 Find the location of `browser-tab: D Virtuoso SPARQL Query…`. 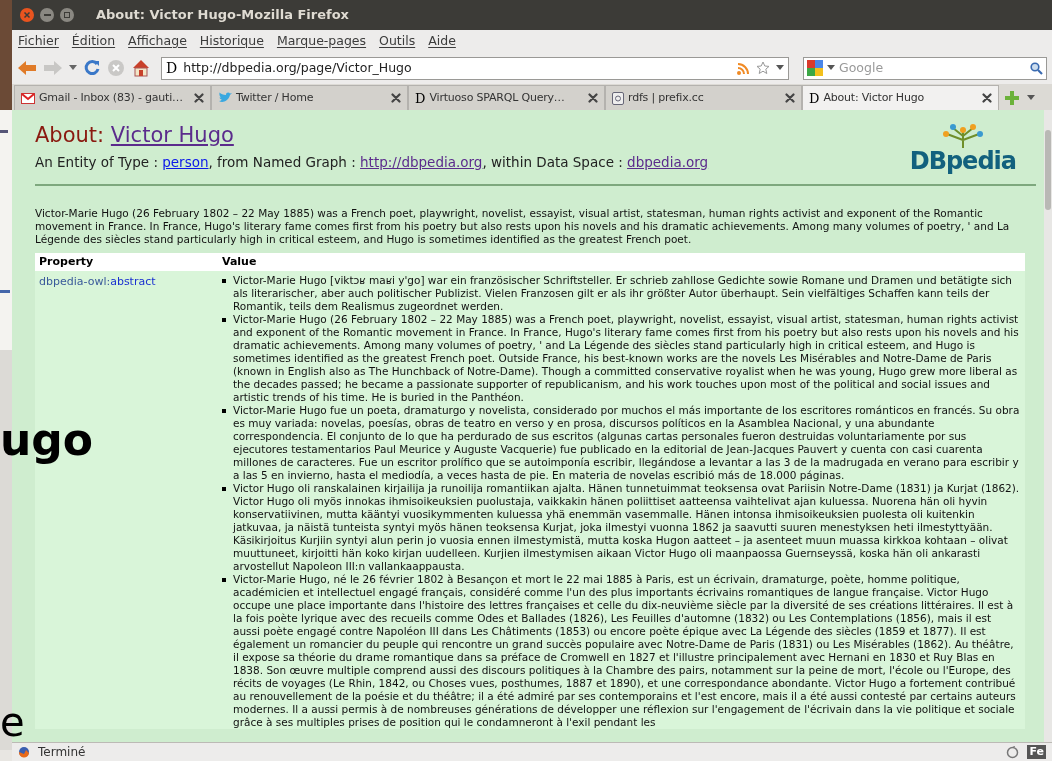

browser-tab: D Virtuoso SPARQL Query… is located at coordinates (506, 97).